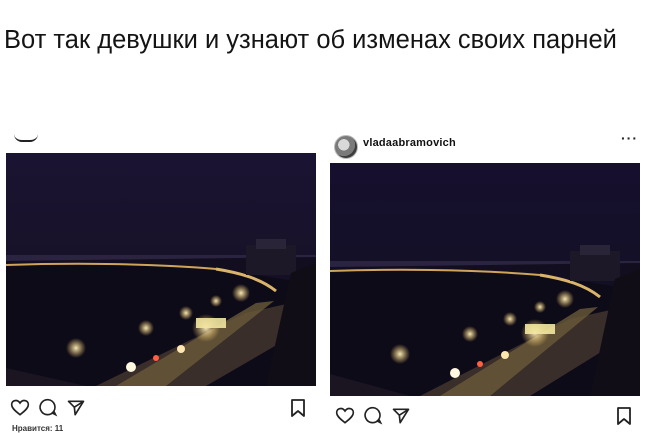 This screenshot has height=433, width=650. What do you see at coordinates (409, 143) in the screenshot?
I see `username: vladaabramovich` at bounding box center [409, 143].